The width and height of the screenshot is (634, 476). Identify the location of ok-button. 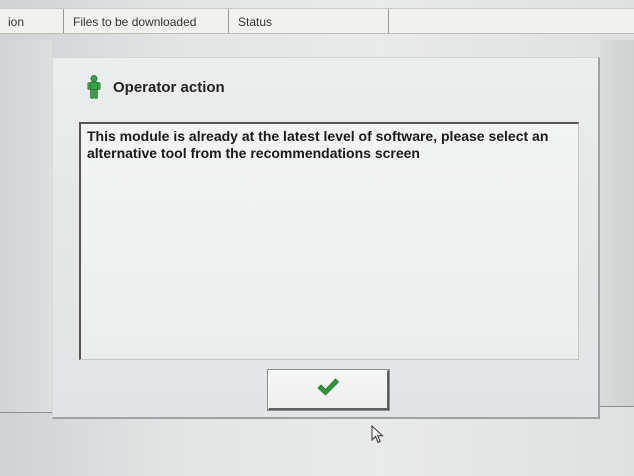
(328, 390).